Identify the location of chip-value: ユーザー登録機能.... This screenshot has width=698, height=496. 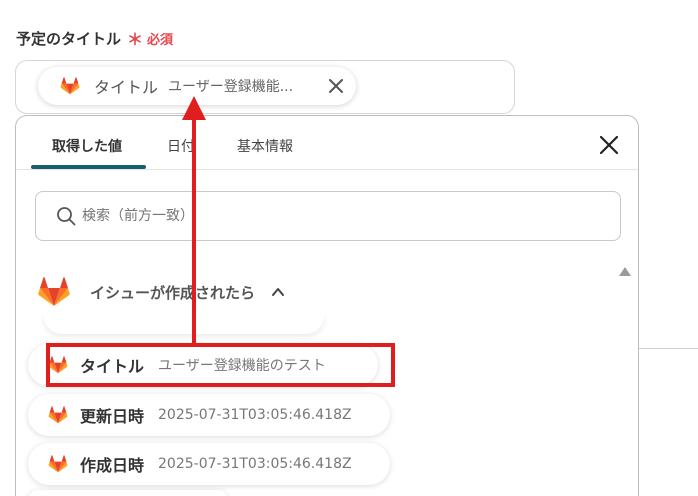
(231, 87).